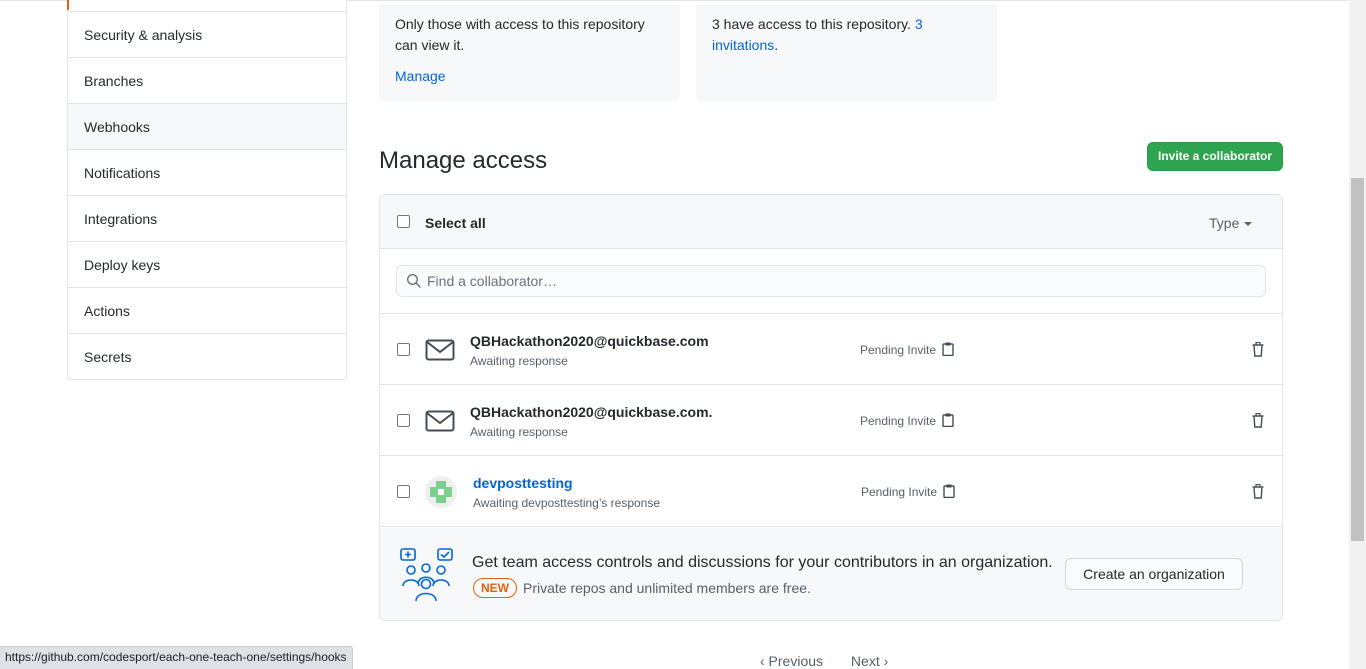  I want to click on sidebar-item-branches: Branches, so click(207, 80).